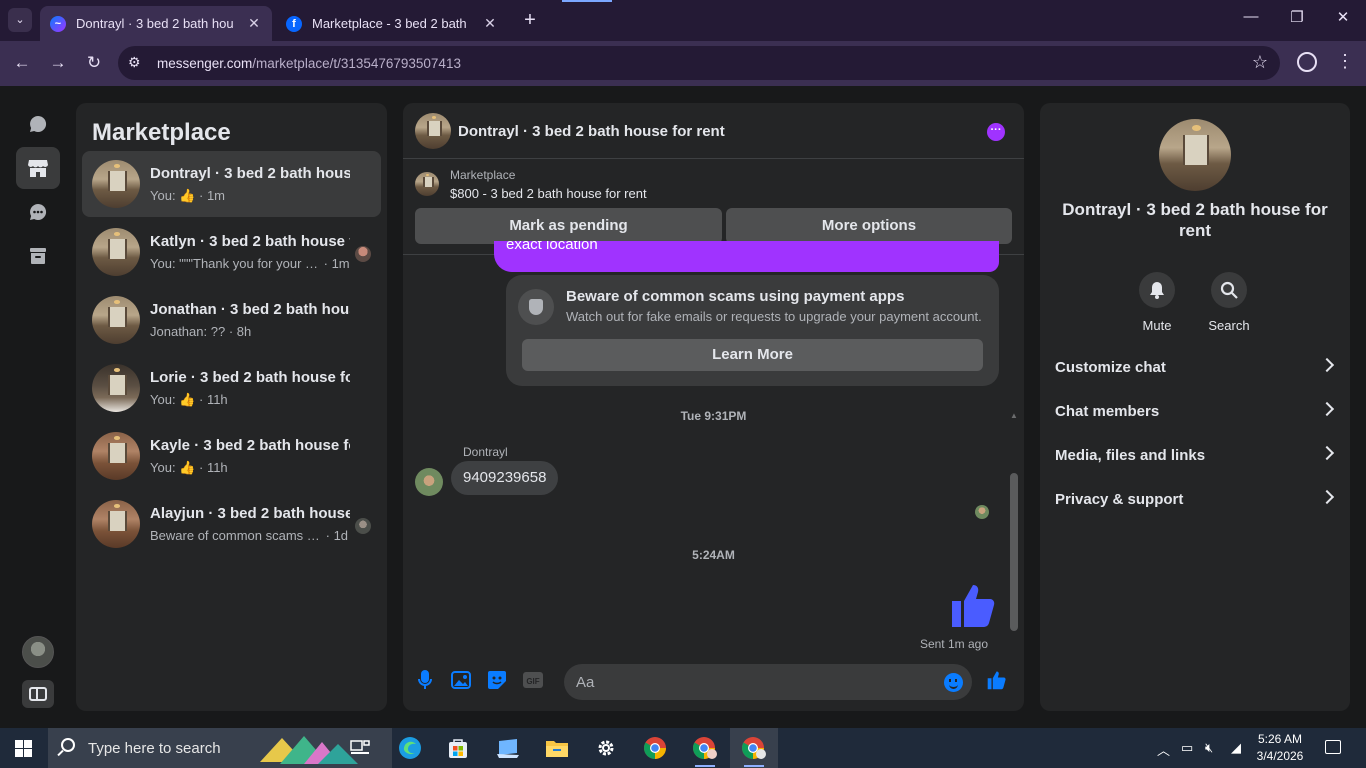 The width and height of the screenshot is (1366, 768). What do you see at coordinates (754, 748) in the screenshot?
I see `chrome-active-icon` at bounding box center [754, 748].